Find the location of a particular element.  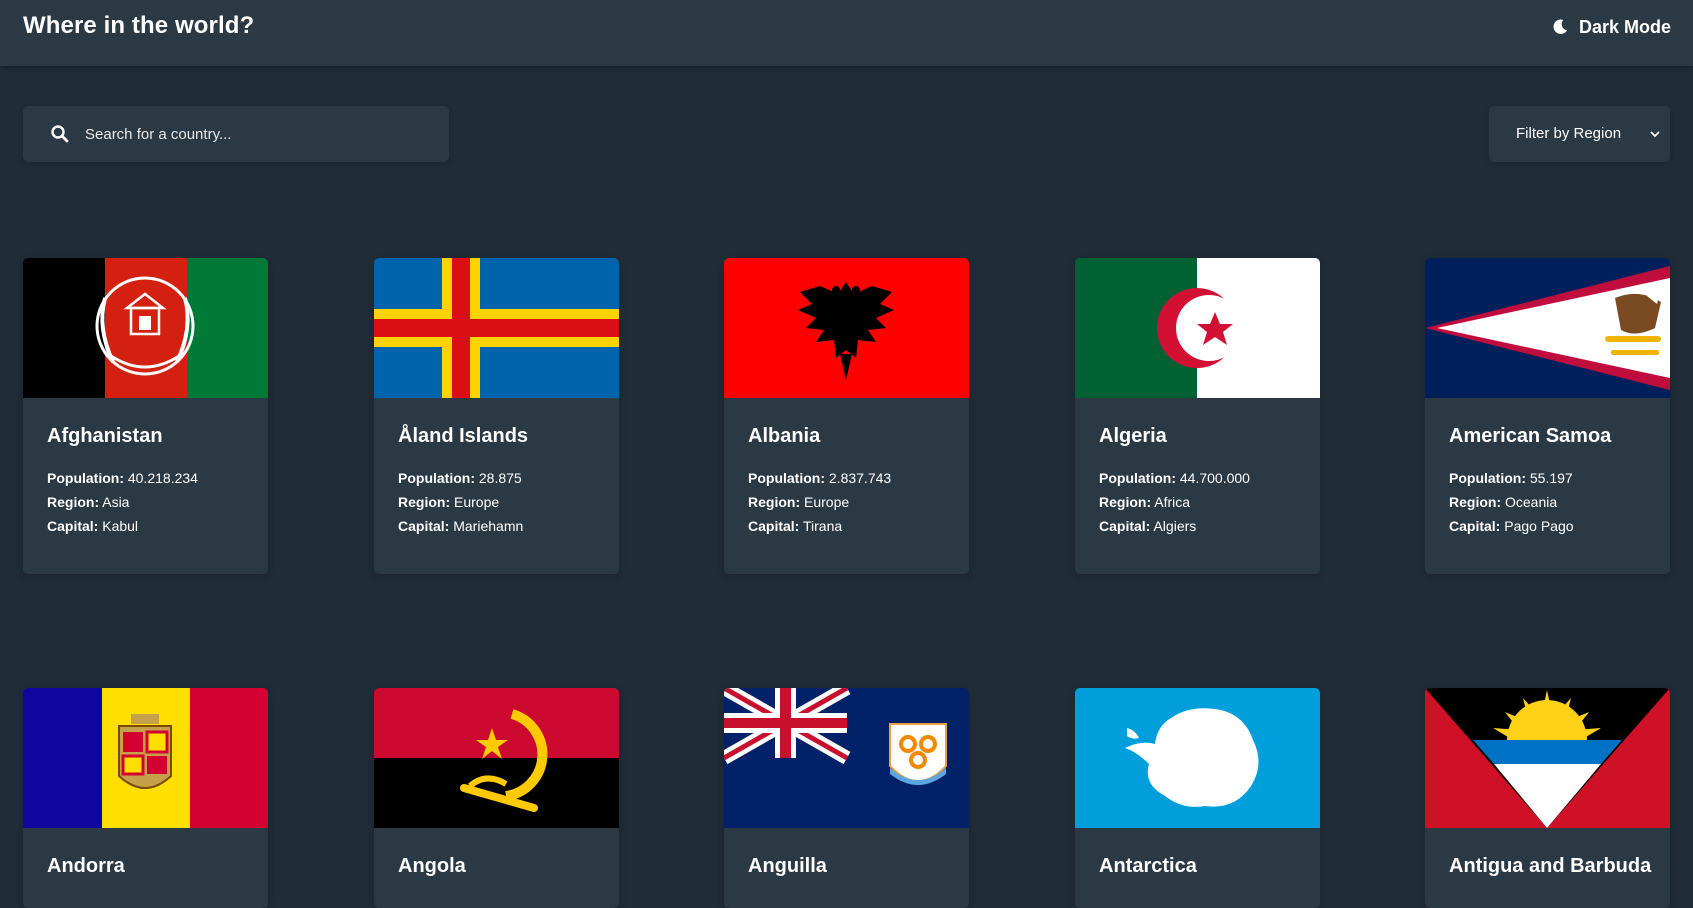

country-name: Antigua and Barbuda is located at coordinates (1550, 866).